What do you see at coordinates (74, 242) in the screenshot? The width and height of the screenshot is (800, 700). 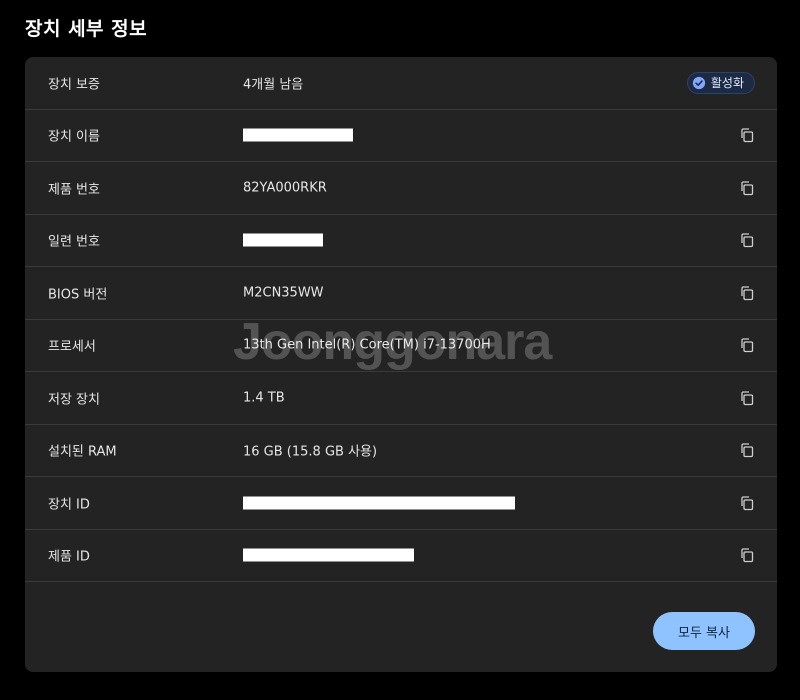 I see `row-label: 일련 번호` at bounding box center [74, 242].